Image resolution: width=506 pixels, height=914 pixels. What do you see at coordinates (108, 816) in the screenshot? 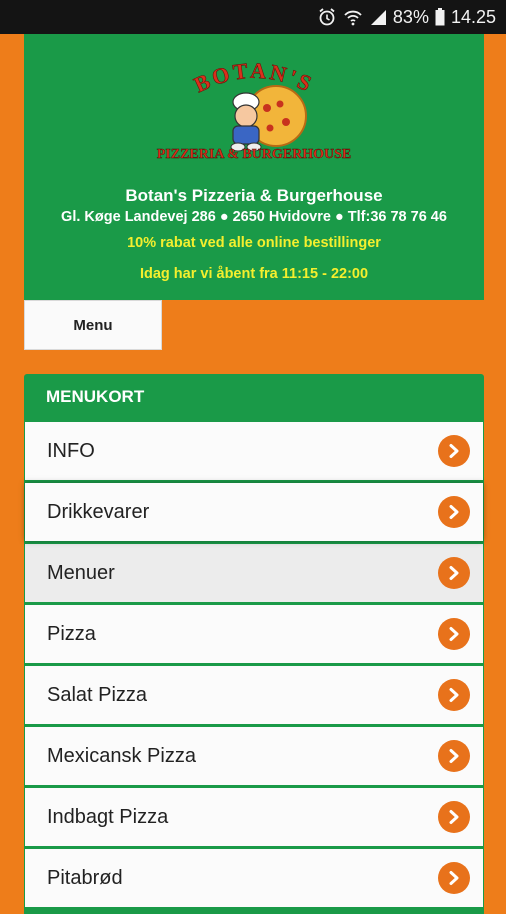
I see `menu-item-label: Indbagt Pizza` at bounding box center [108, 816].